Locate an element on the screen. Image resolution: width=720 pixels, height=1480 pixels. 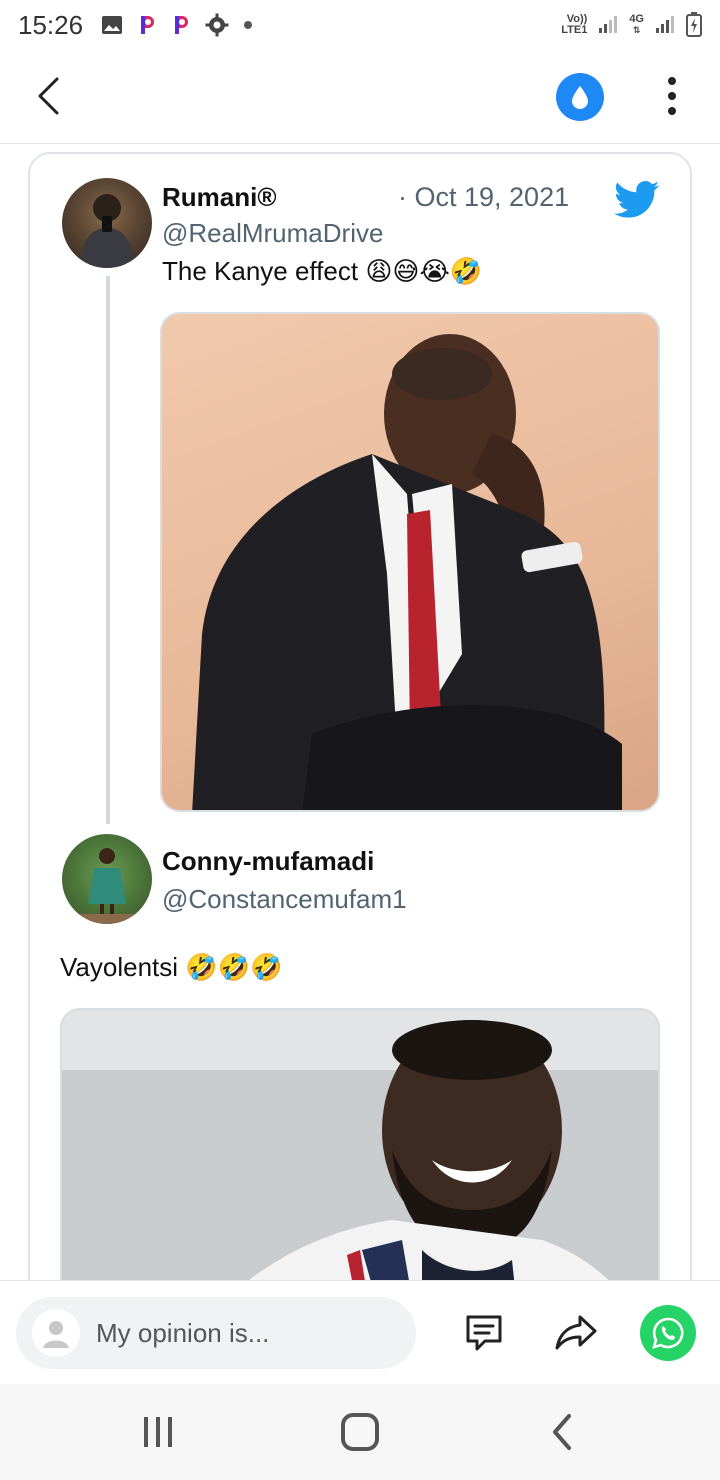
home-button is located at coordinates (360, 1432).